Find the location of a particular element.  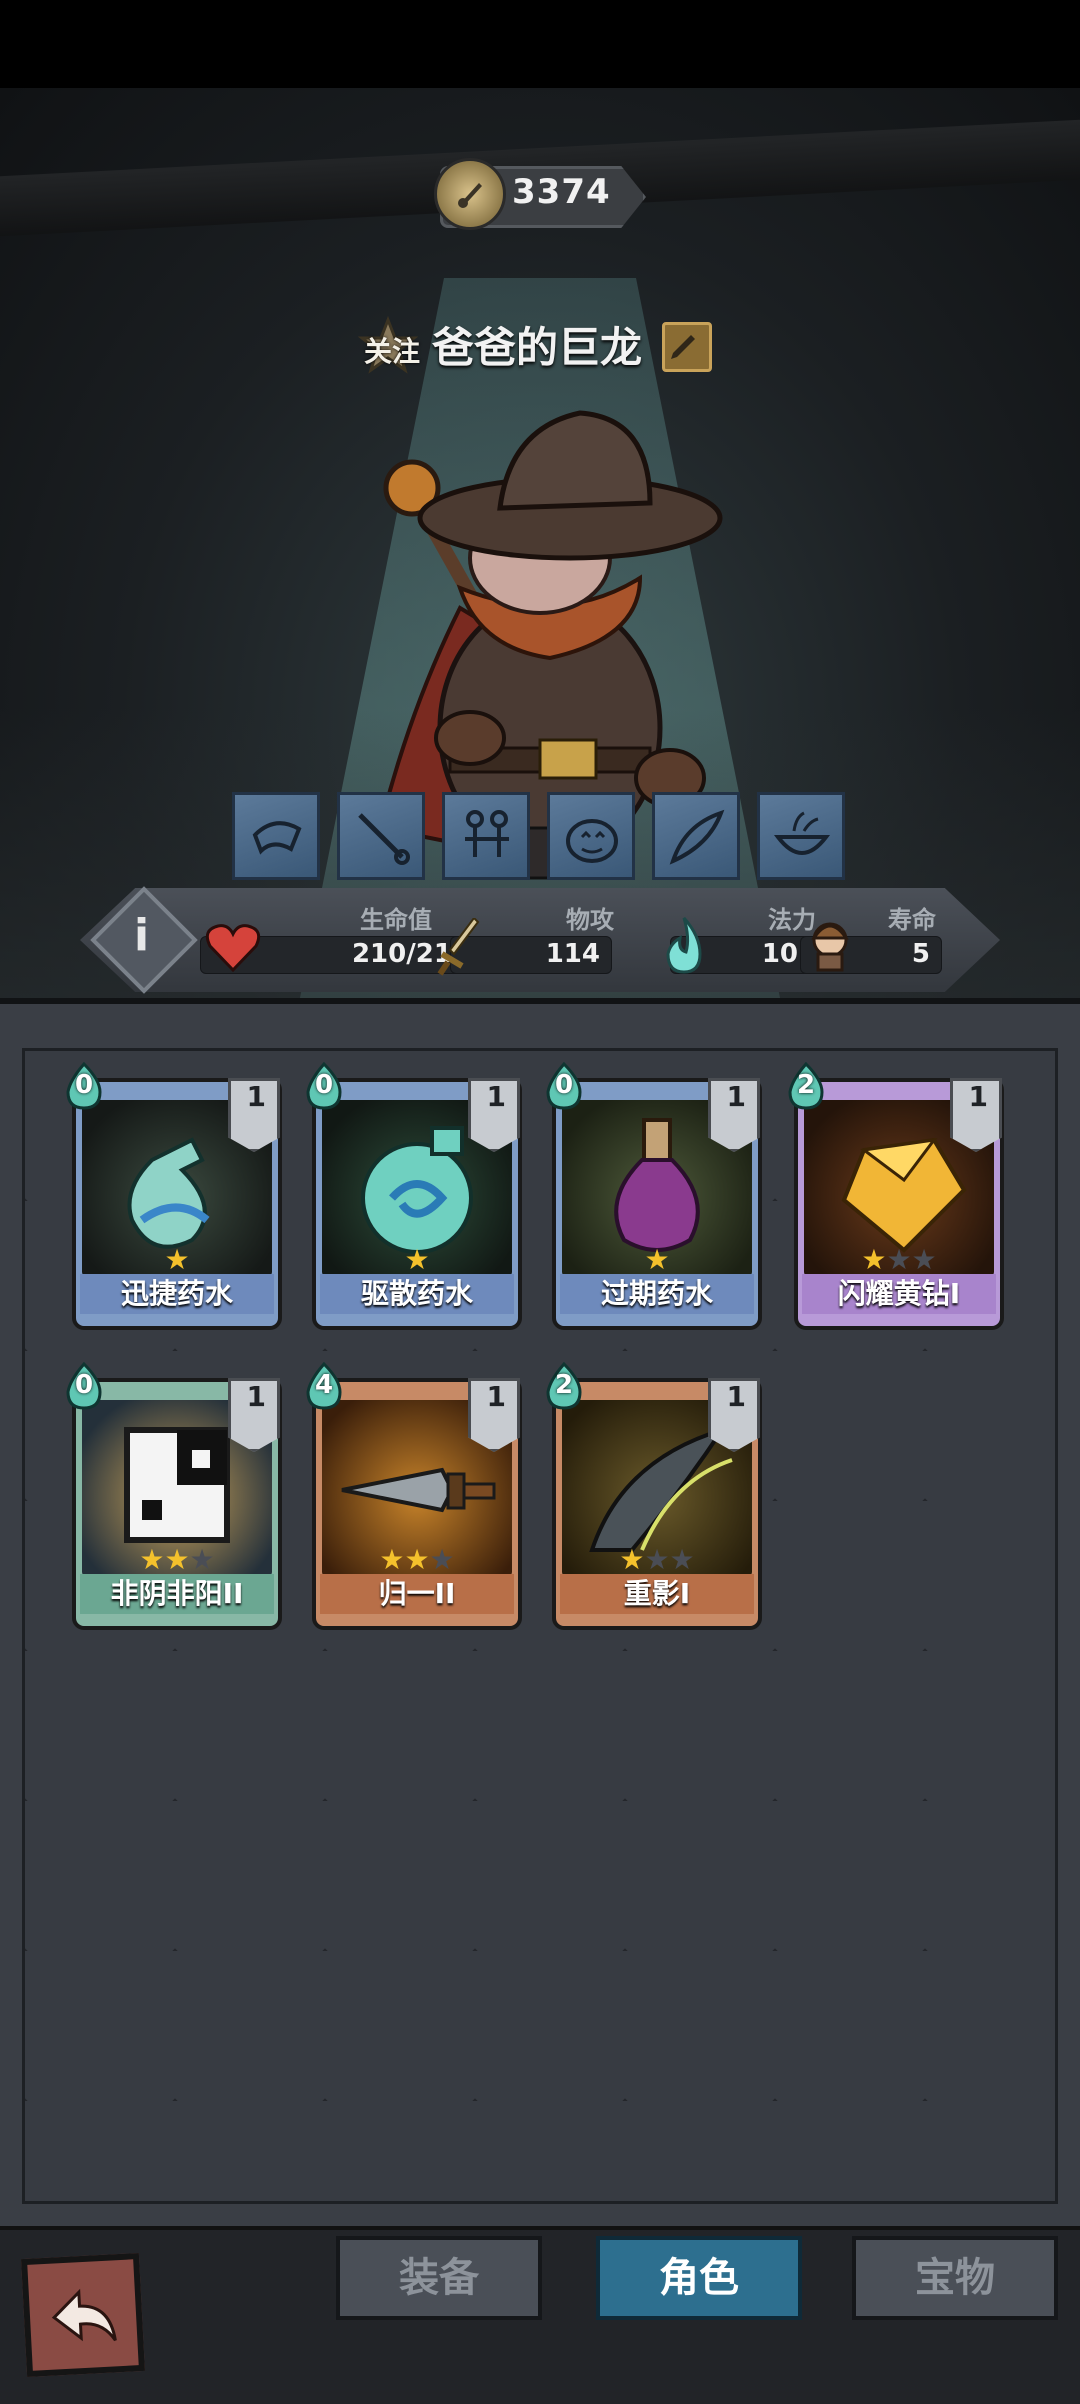

card-cost: 4 is located at coordinates (324, 1385).